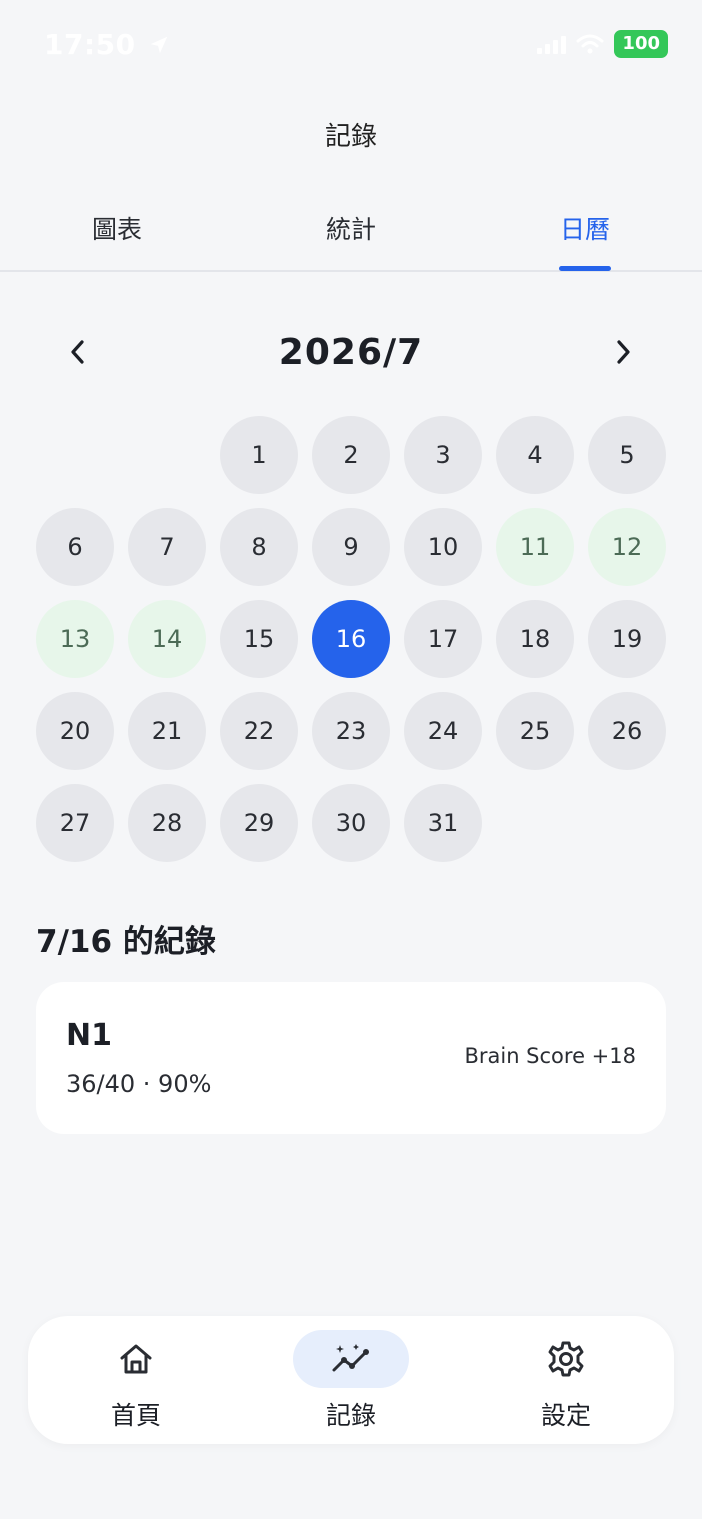  What do you see at coordinates (443, 639) in the screenshot?
I see `calendar-day-17: 17` at bounding box center [443, 639].